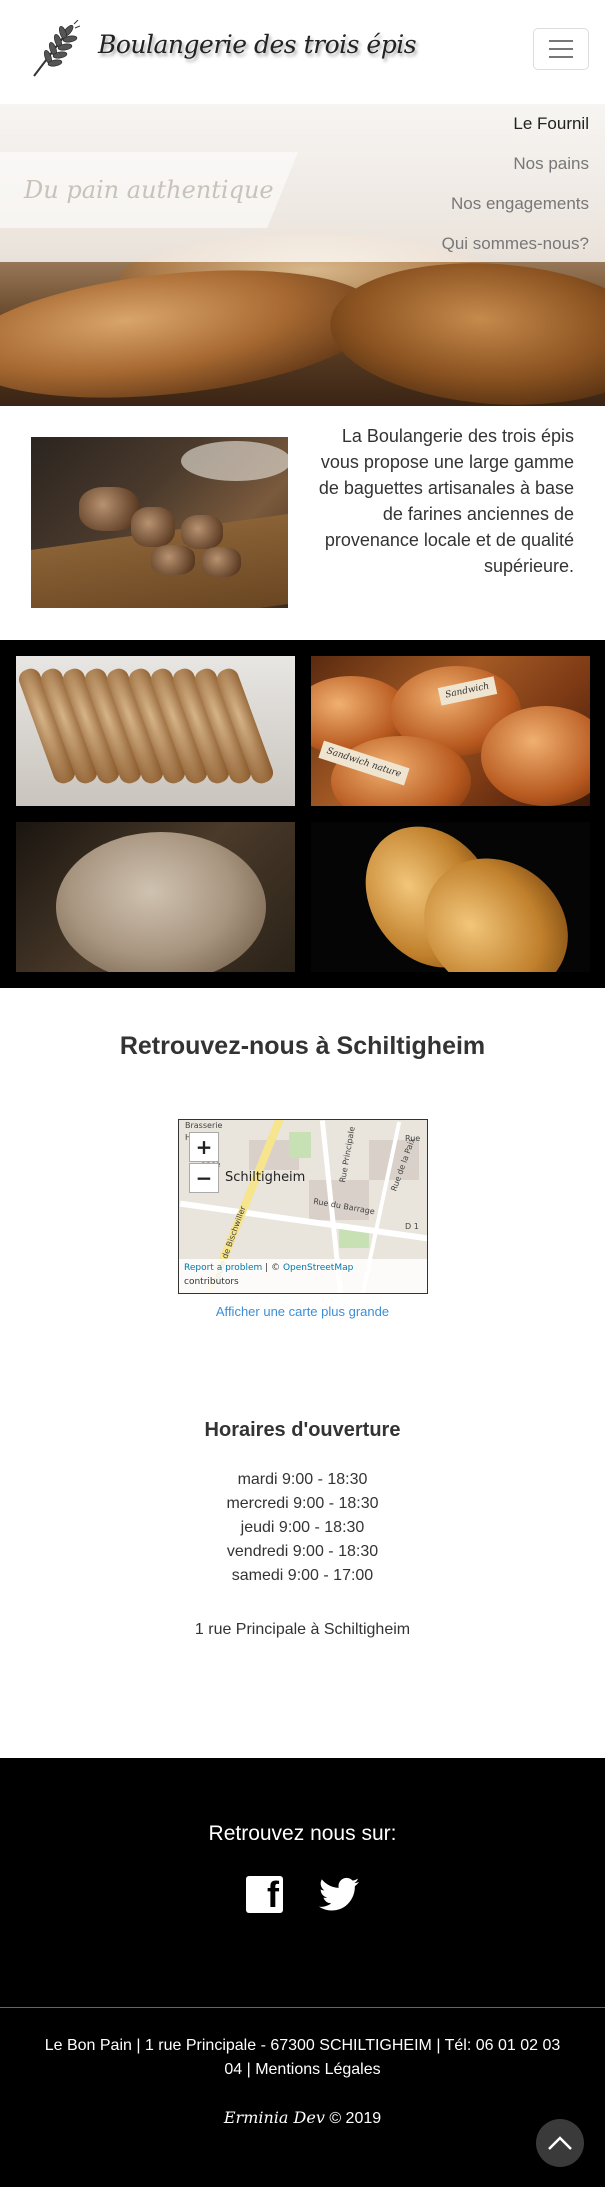 The width and height of the screenshot is (605, 2187). I want to click on hamburger-icon, so click(561, 41).